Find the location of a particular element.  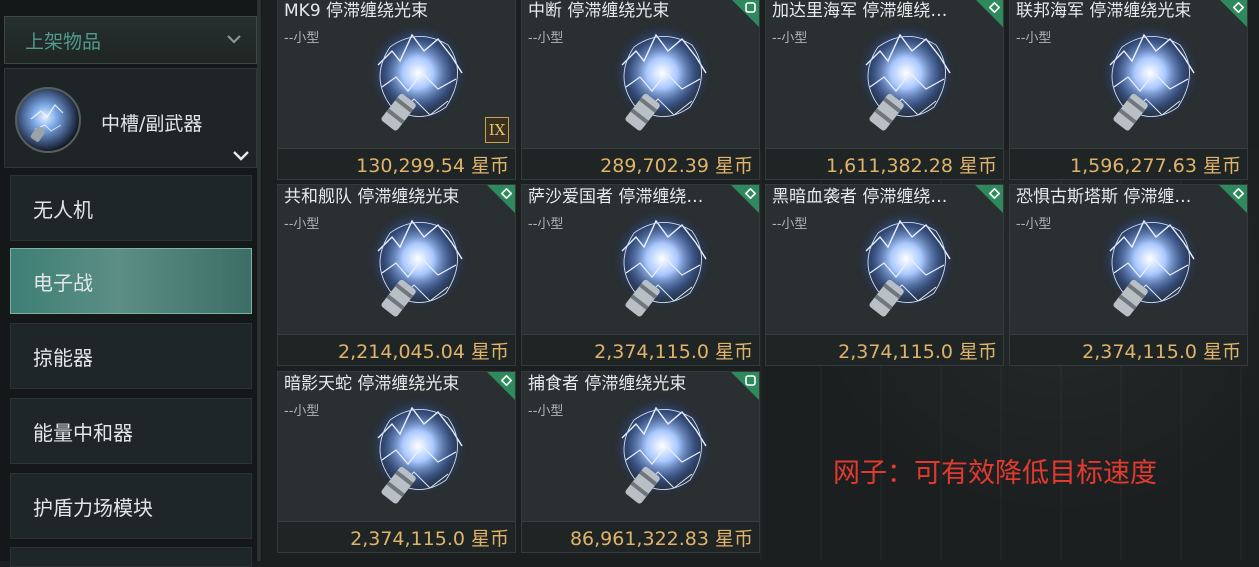

sidebar-item-shield-module: 护盾力场模块 is located at coordinates (131, 506).